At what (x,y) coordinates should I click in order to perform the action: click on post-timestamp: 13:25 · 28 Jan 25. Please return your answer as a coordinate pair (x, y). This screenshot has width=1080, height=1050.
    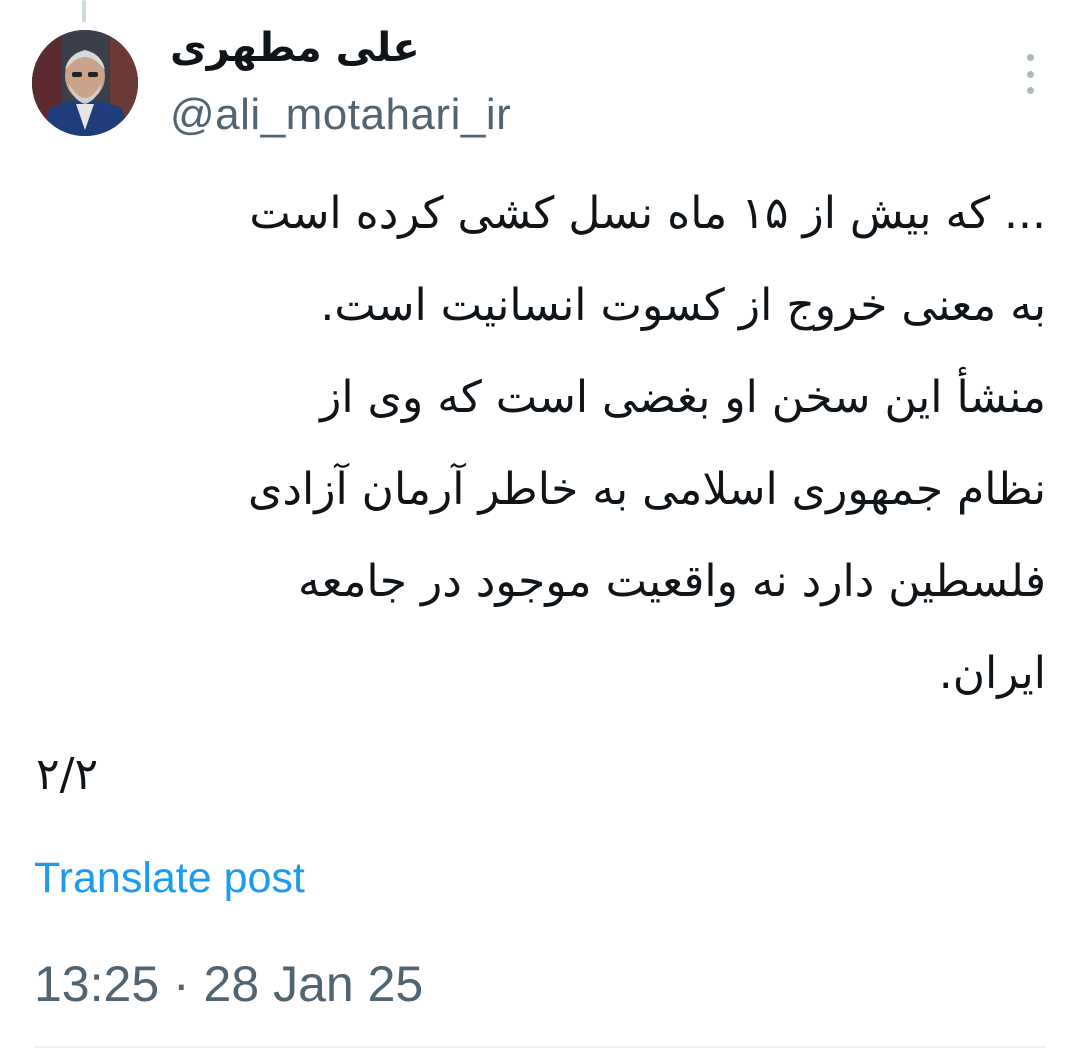
    Looking at the image, I should click on (228, 984).